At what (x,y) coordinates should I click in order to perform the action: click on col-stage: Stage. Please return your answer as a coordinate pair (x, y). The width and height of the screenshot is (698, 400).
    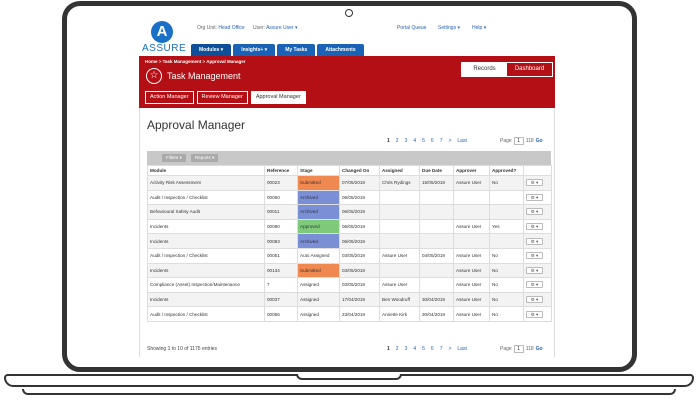
    Looking at the image, I should click on (318, 170).